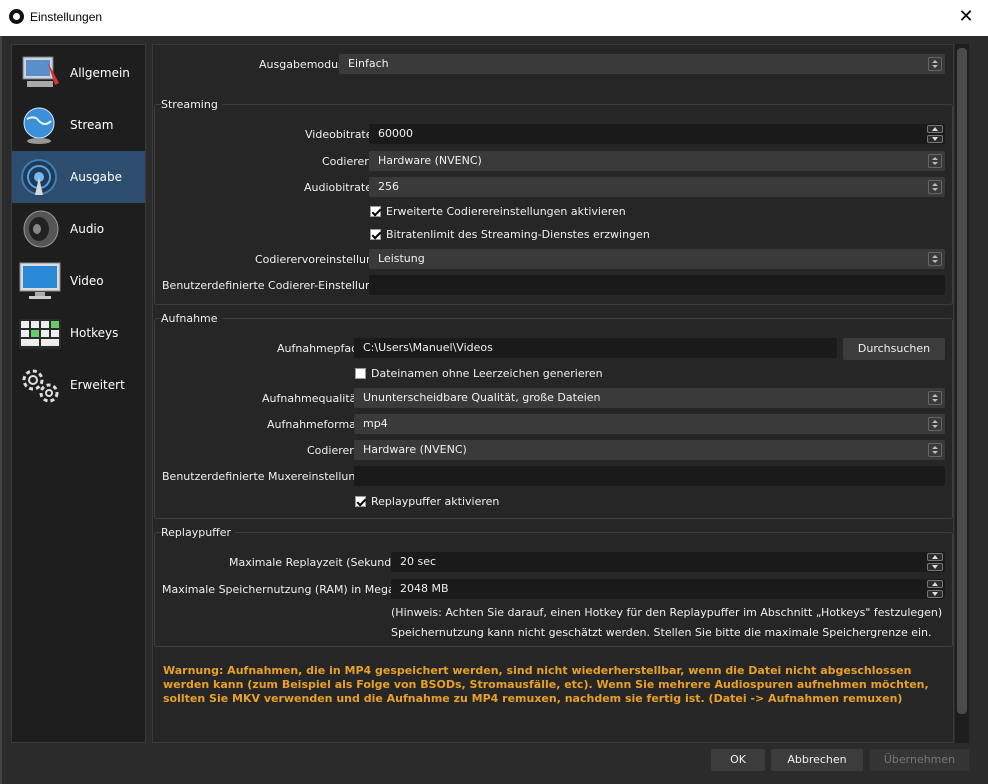 This screenshot has height=784, width=988. I want to click on advanced-encoder-checkbox, so click(375, 211).